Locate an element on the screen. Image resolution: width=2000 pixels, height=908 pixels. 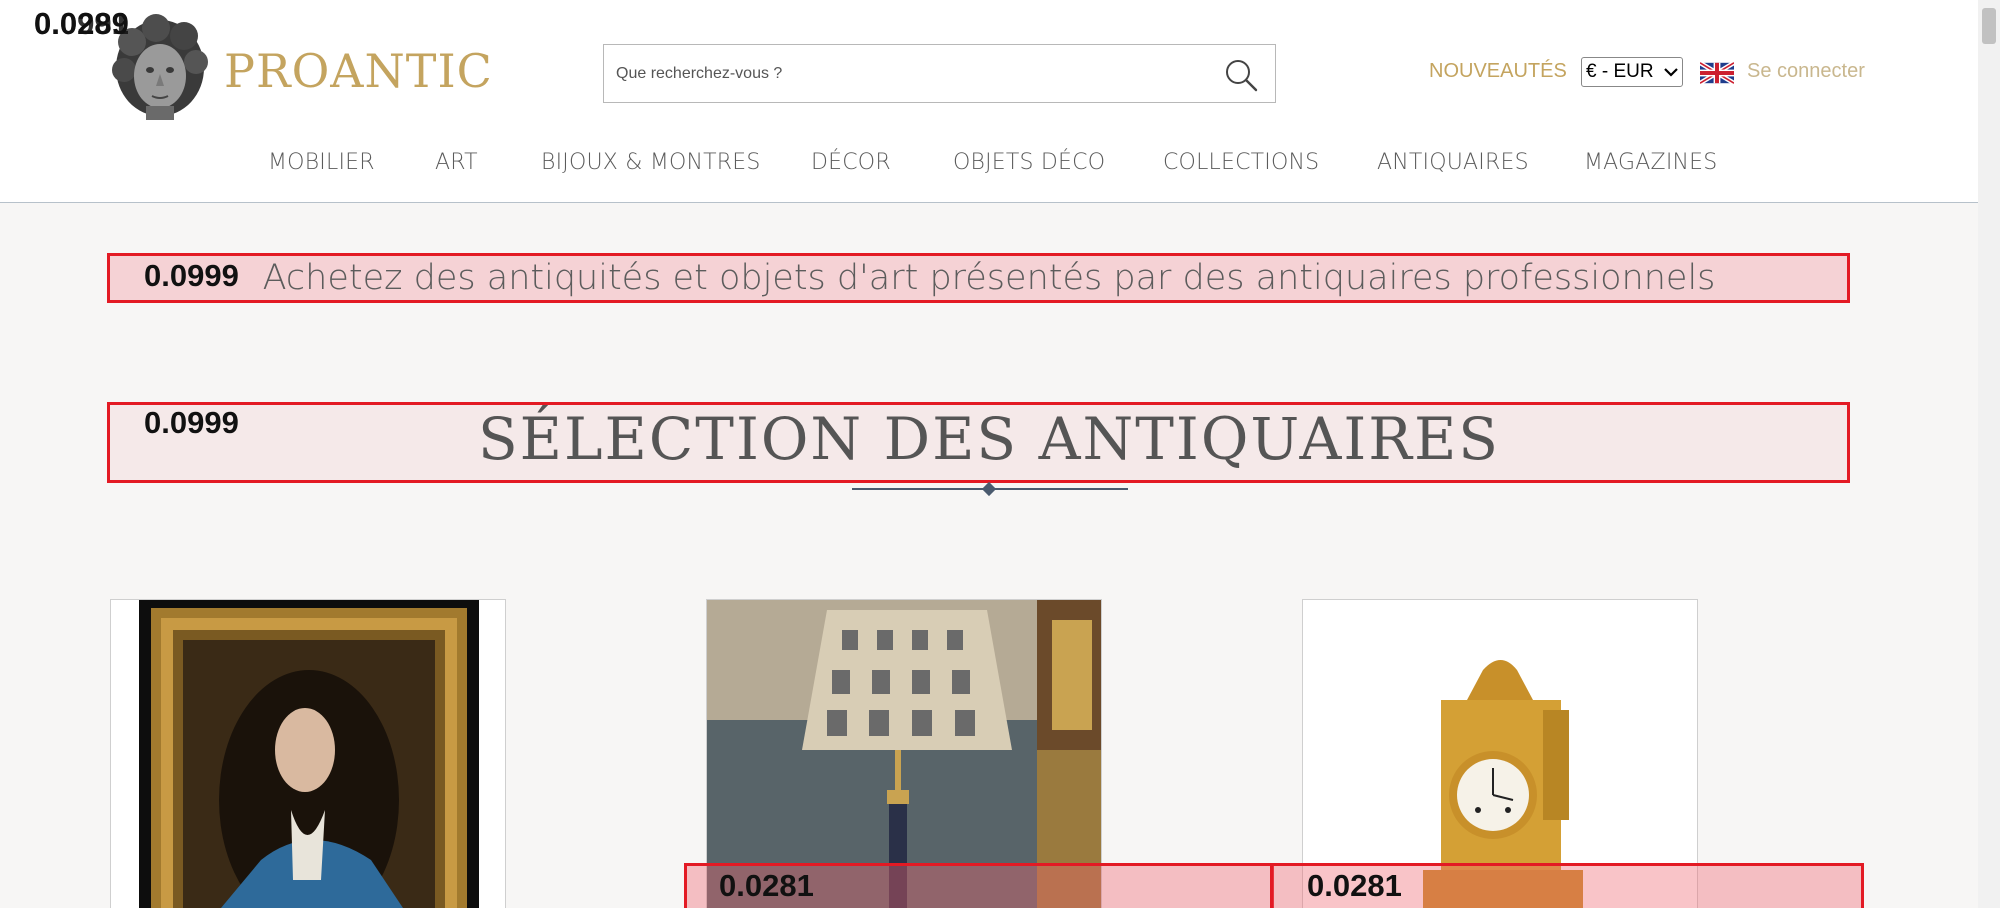
lamp-image is located at coordinates (904, 754).